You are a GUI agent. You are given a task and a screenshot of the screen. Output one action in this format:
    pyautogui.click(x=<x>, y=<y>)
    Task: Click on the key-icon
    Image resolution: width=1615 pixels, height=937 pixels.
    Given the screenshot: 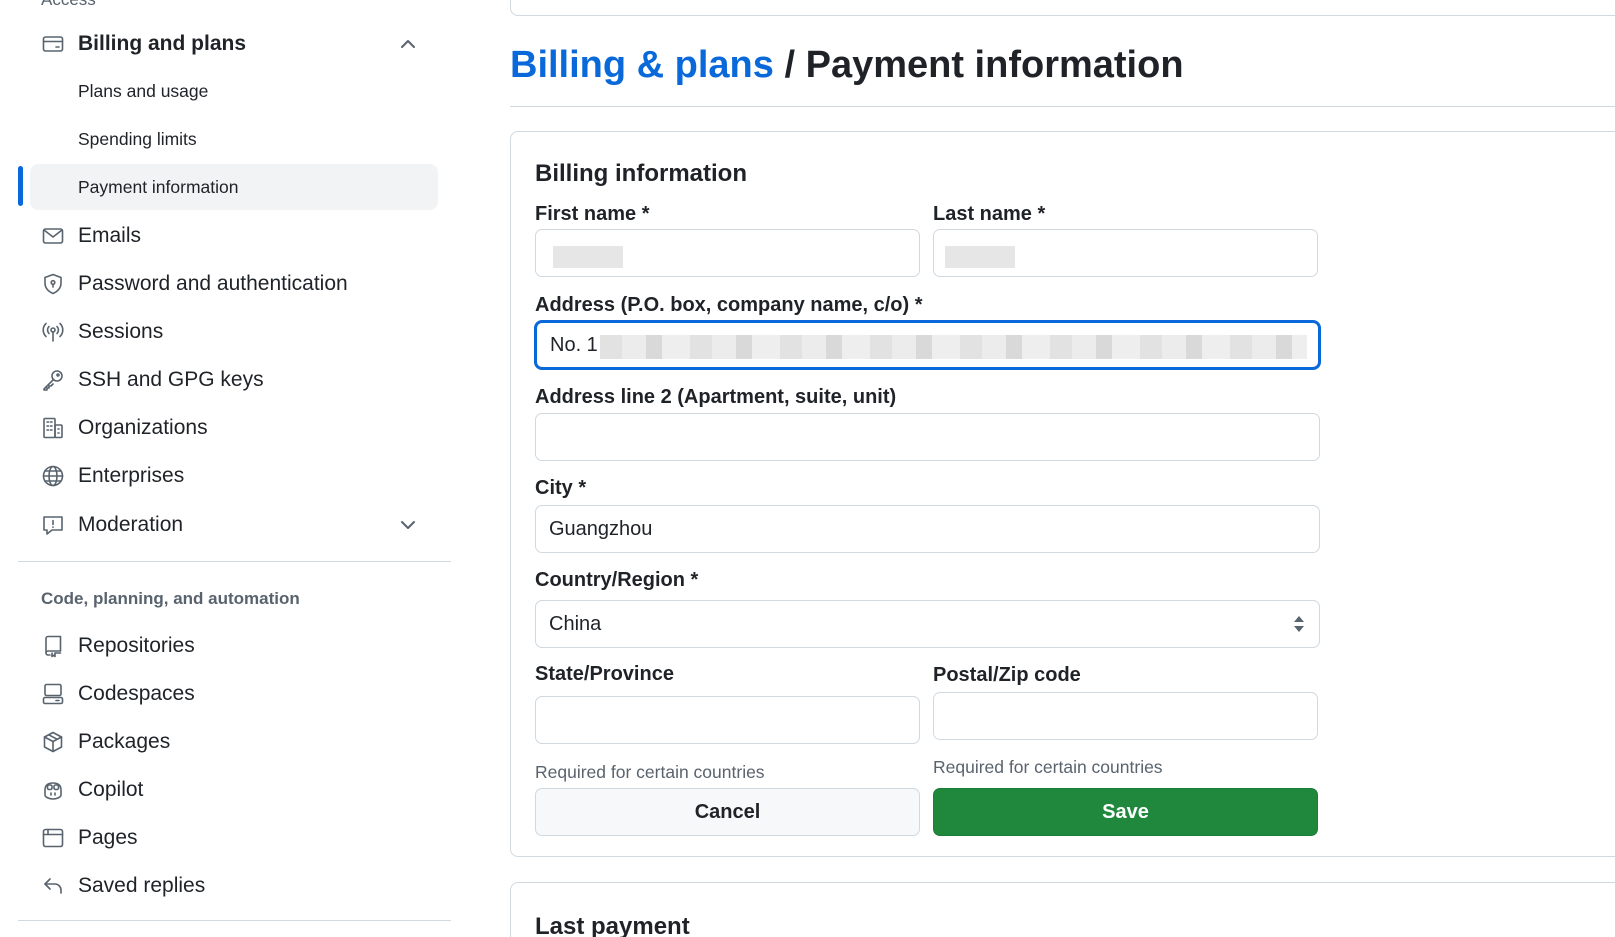 What is the action you would take?
    pyautogui.click(x=53, y=380)
    